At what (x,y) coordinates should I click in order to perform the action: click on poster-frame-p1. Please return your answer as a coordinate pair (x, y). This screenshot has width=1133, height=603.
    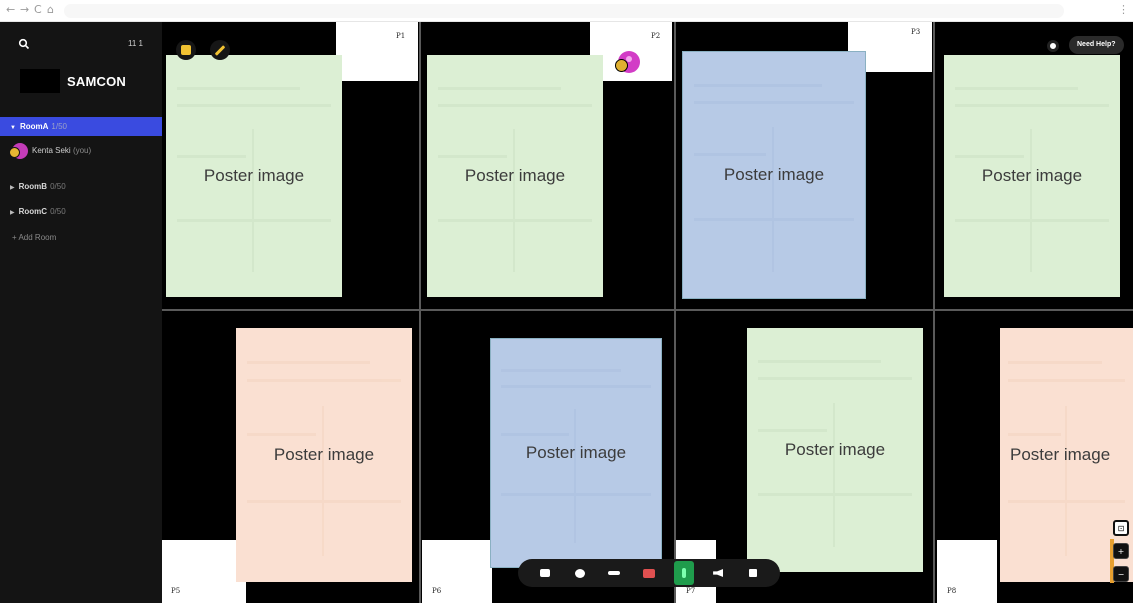
    Looking at the image, I should click on (377, 51).